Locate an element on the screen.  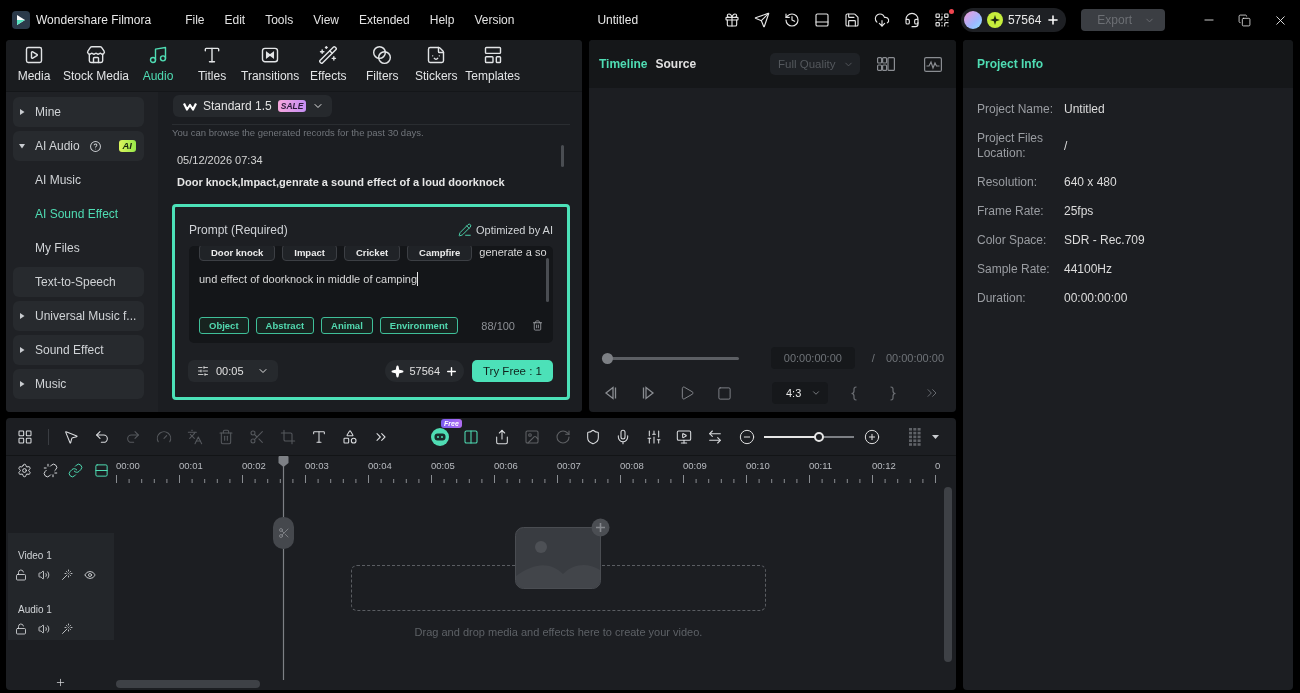
sidebar-subitem: AI Sound Effect is located at coordinates (78, 214).